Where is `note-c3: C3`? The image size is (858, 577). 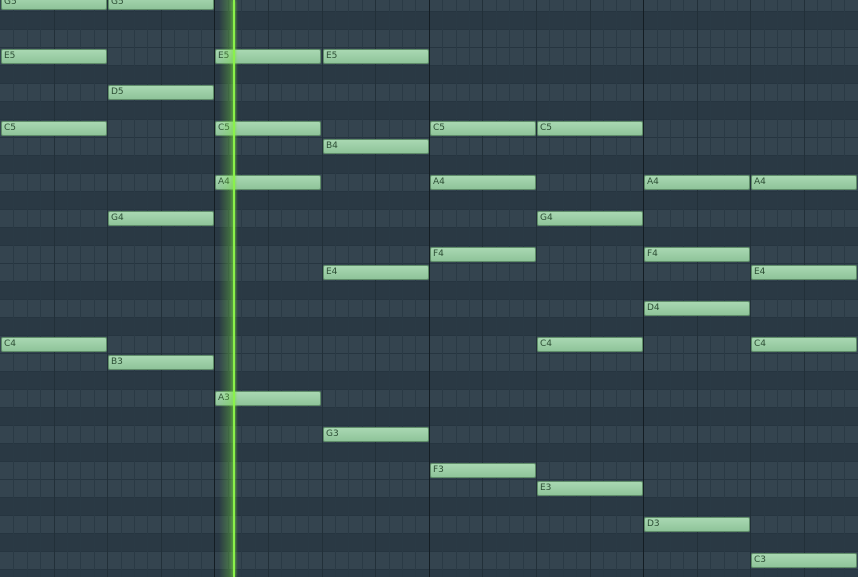
note-c3: C3 is located at coordinates (804, 560).